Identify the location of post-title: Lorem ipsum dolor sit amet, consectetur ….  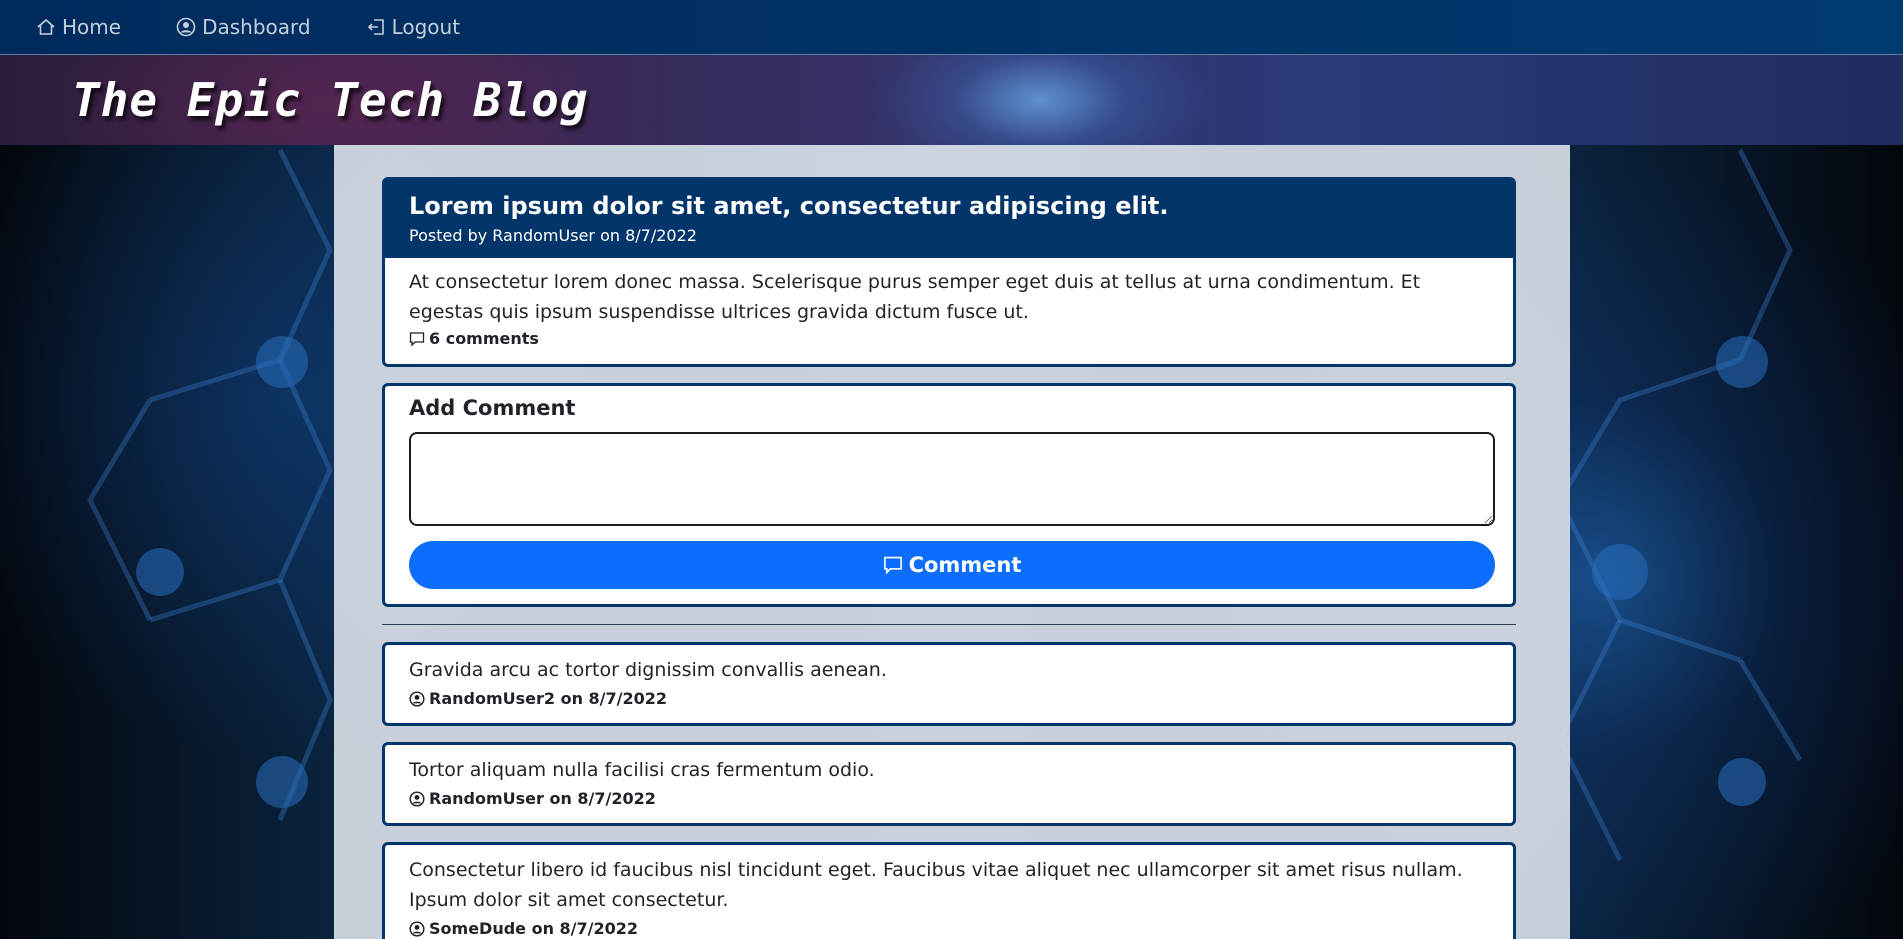
(789, 206).